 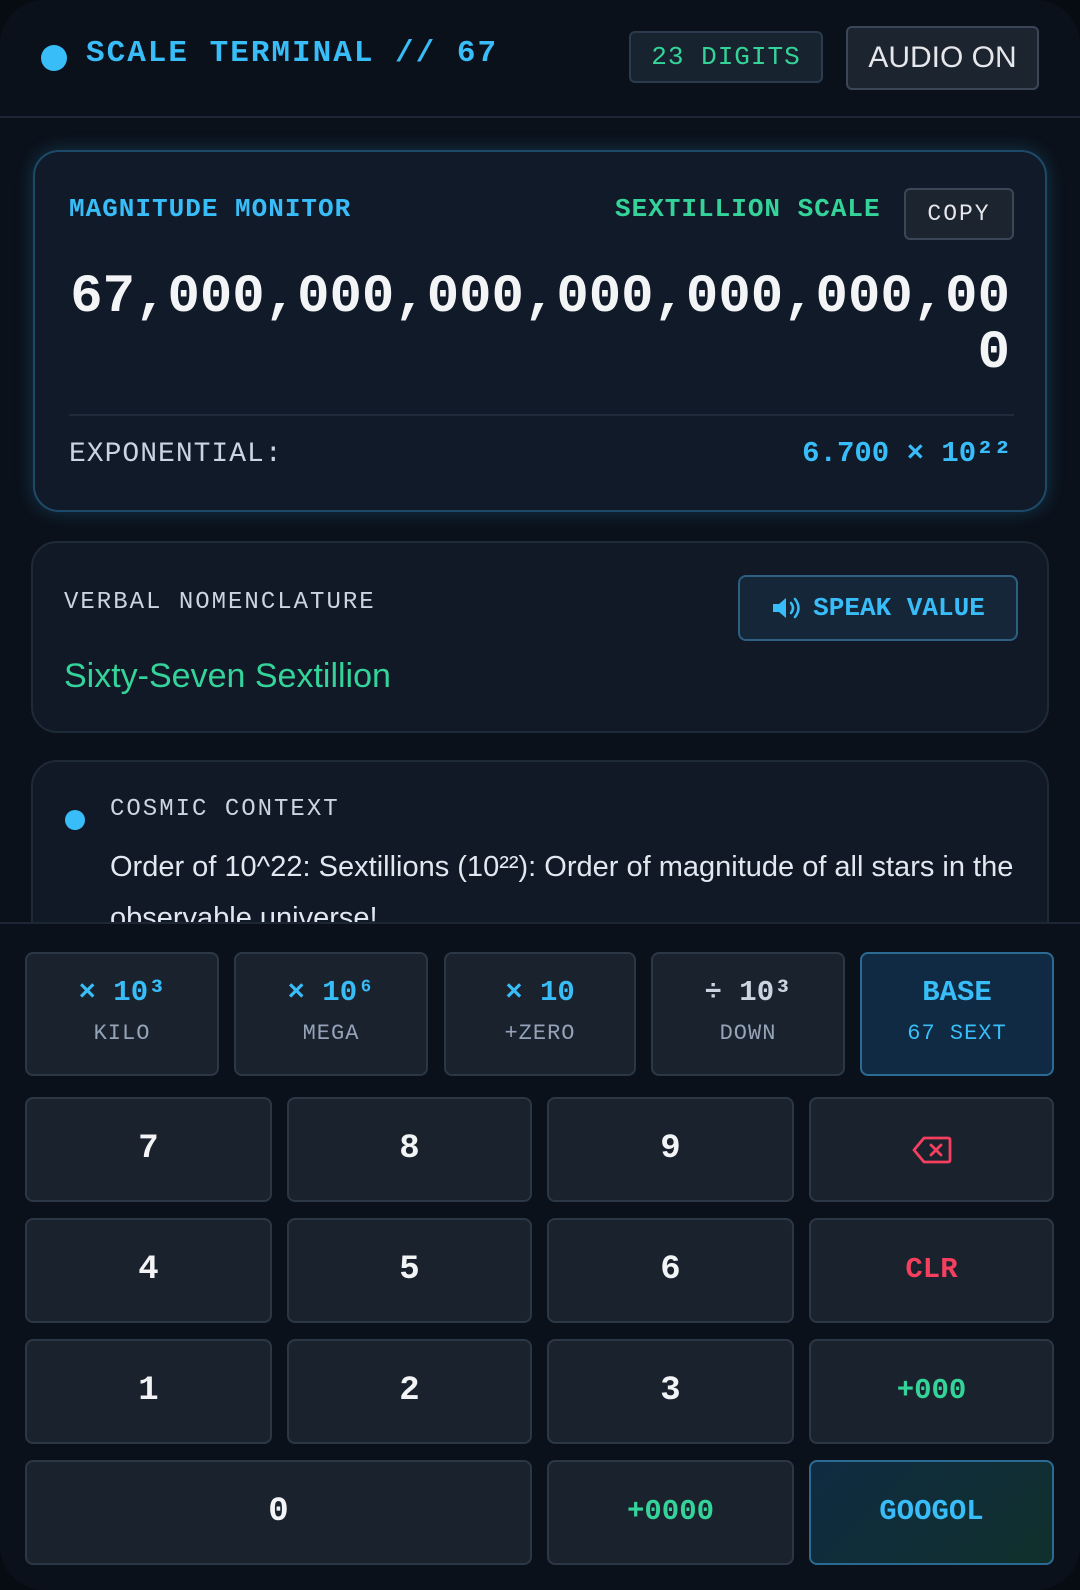 What do you see at coordinates (122, 1033) in the screenshot?
I see `kilo-button-sub: KILO` at bounding box center [122, 1033].